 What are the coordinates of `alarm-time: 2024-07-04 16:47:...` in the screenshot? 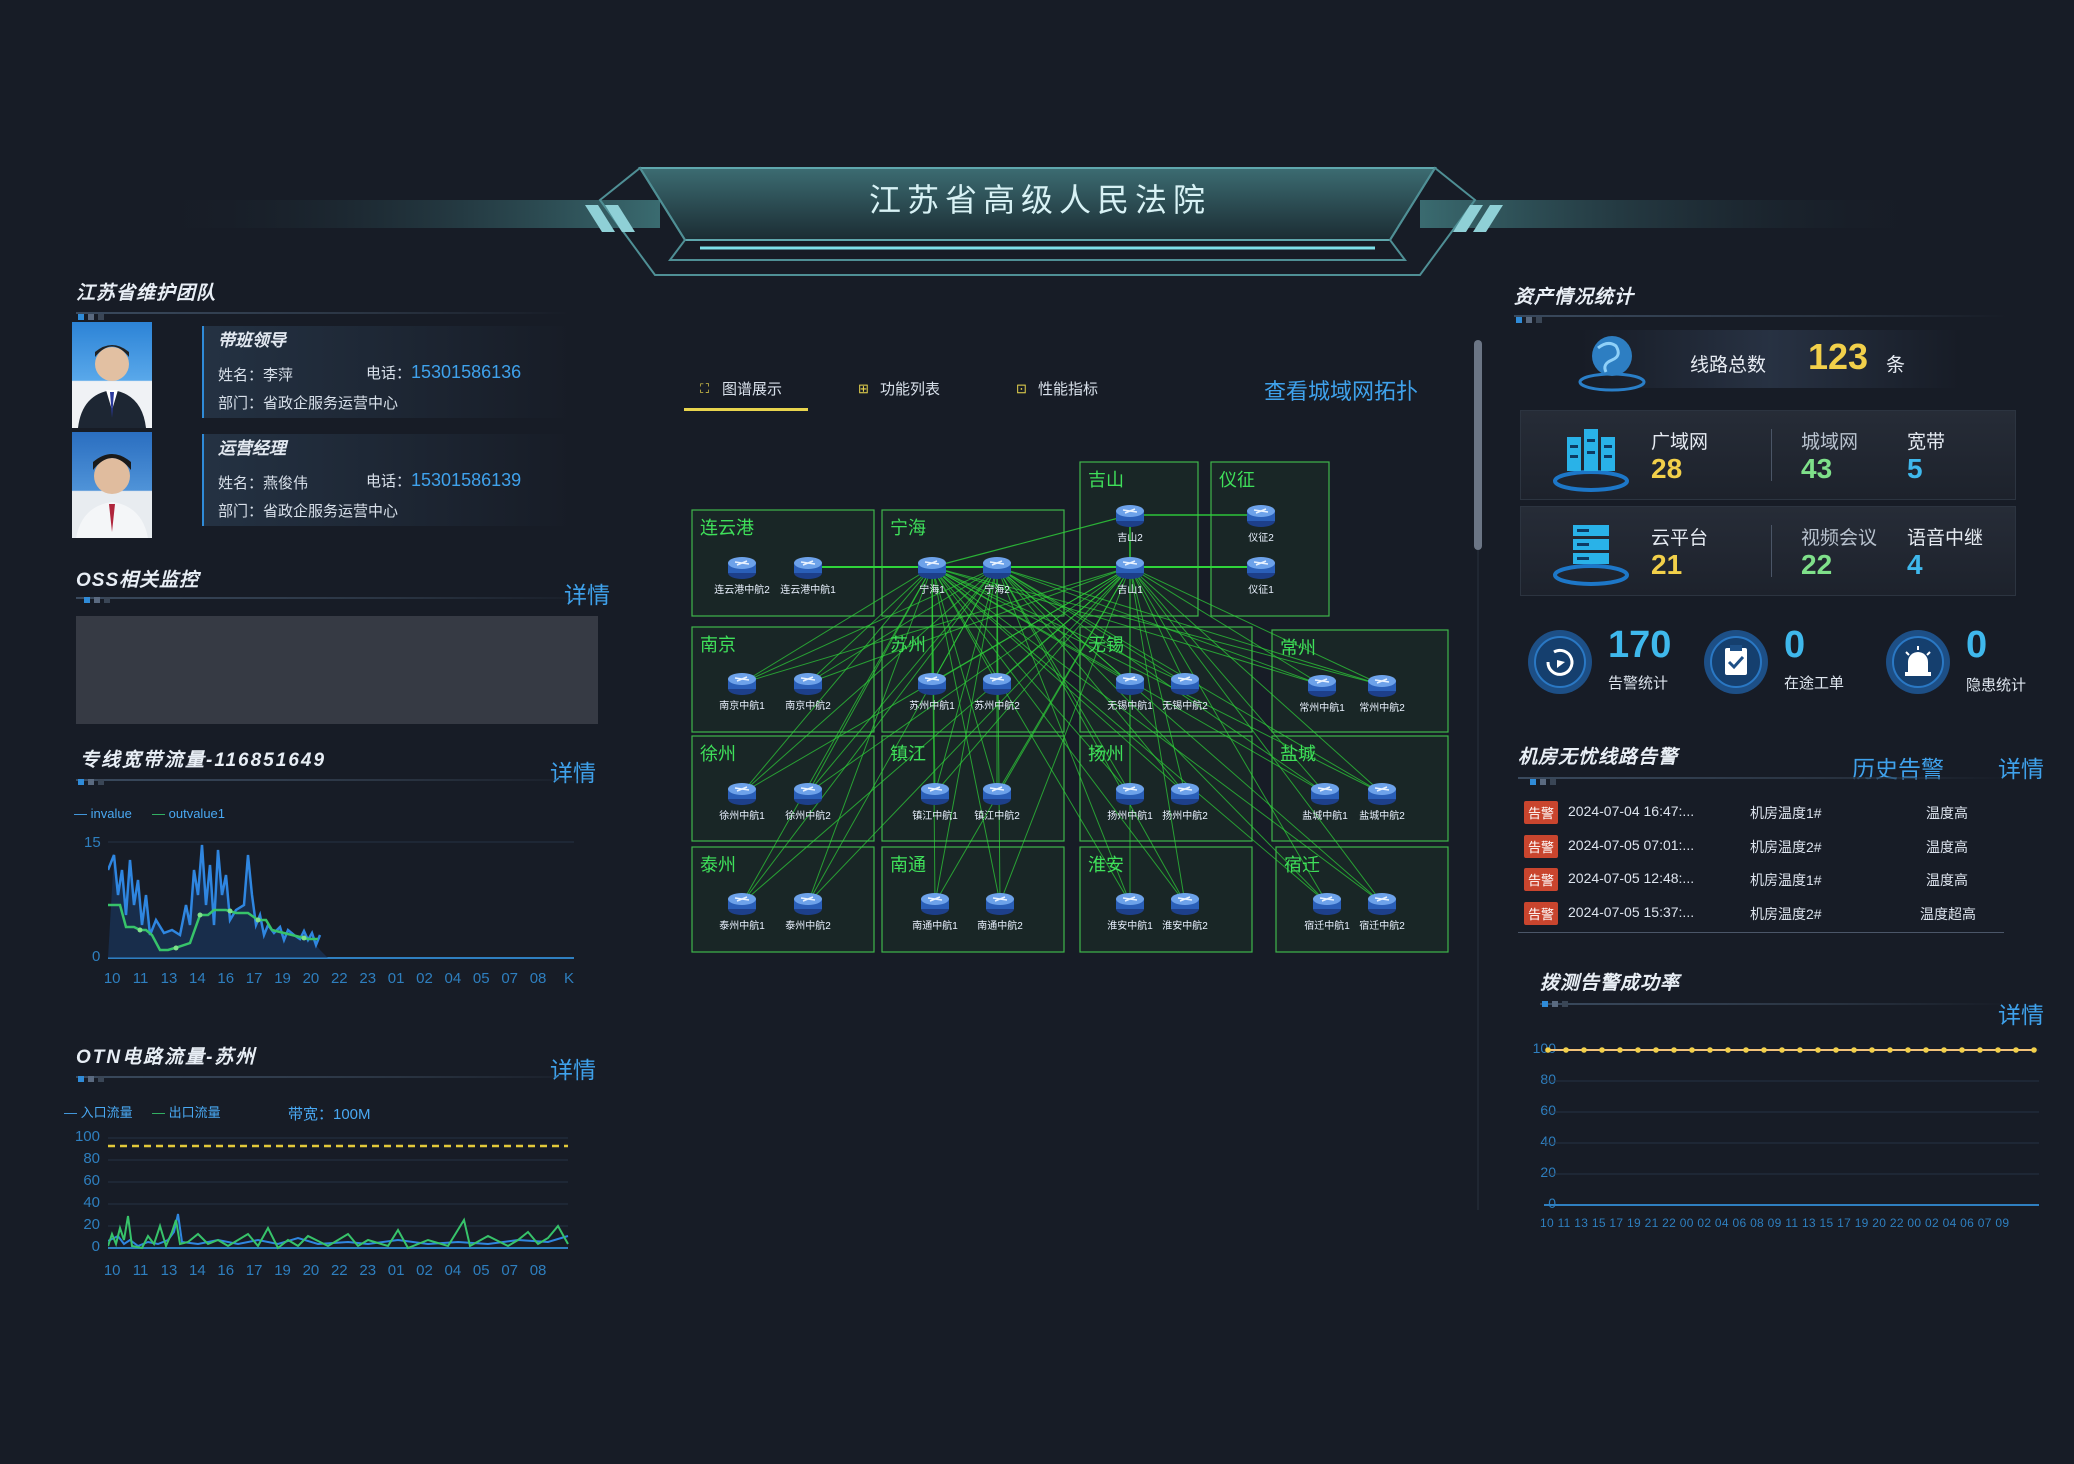 It's located at (1631, 811).